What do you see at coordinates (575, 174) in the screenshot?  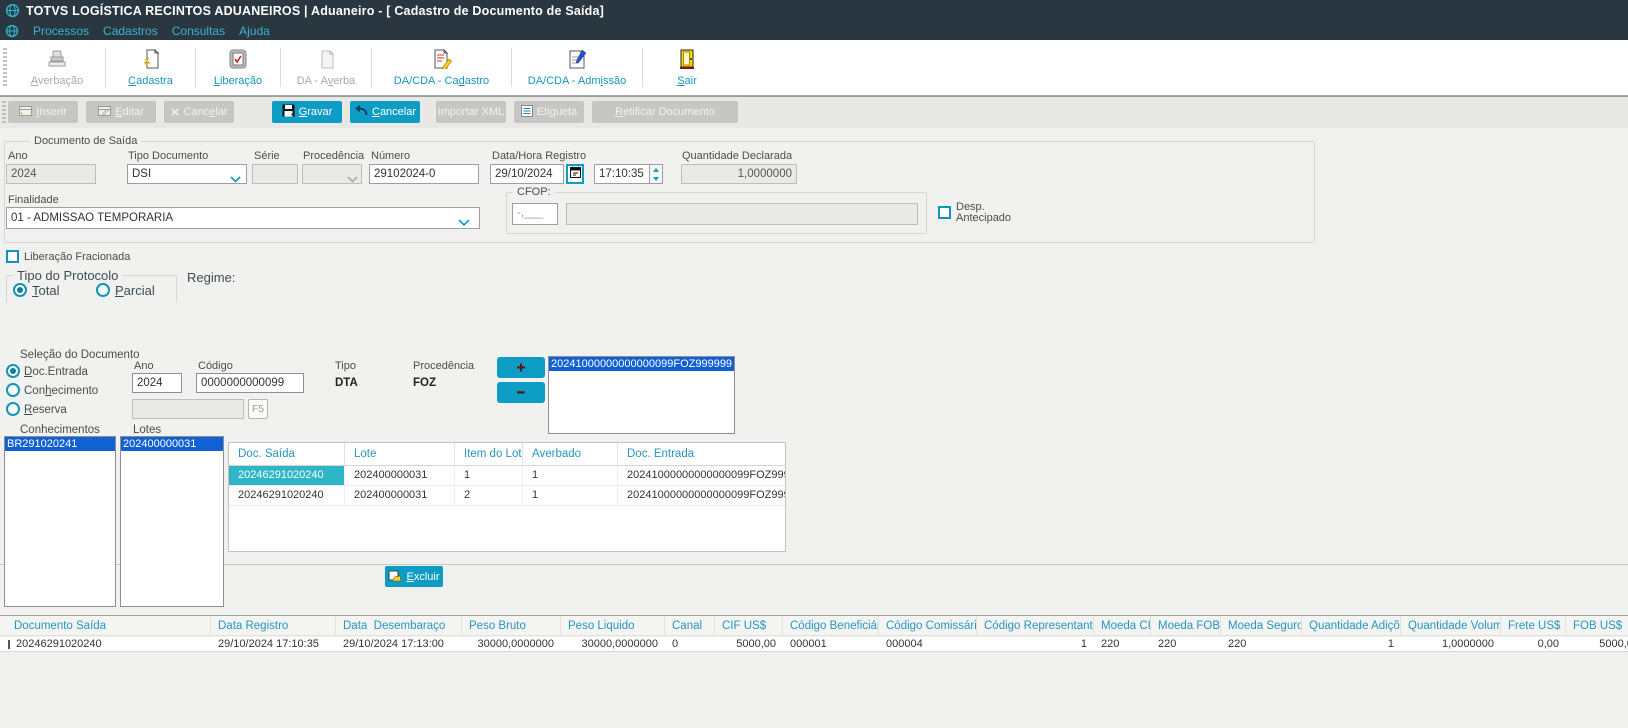 I see `calendar-button` at bounding box center [575, 174].